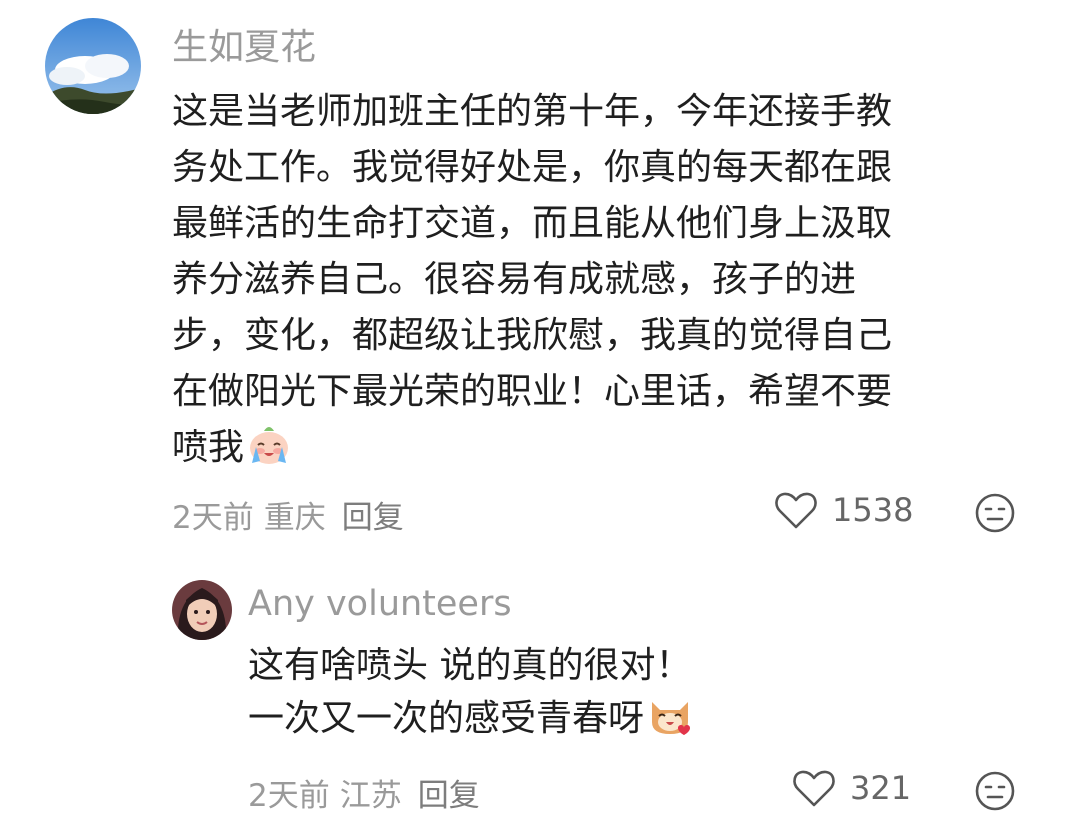  Describe the element at coordinates (208, 447) in the screenshot. I see `comment-line: 喷我` at that location.